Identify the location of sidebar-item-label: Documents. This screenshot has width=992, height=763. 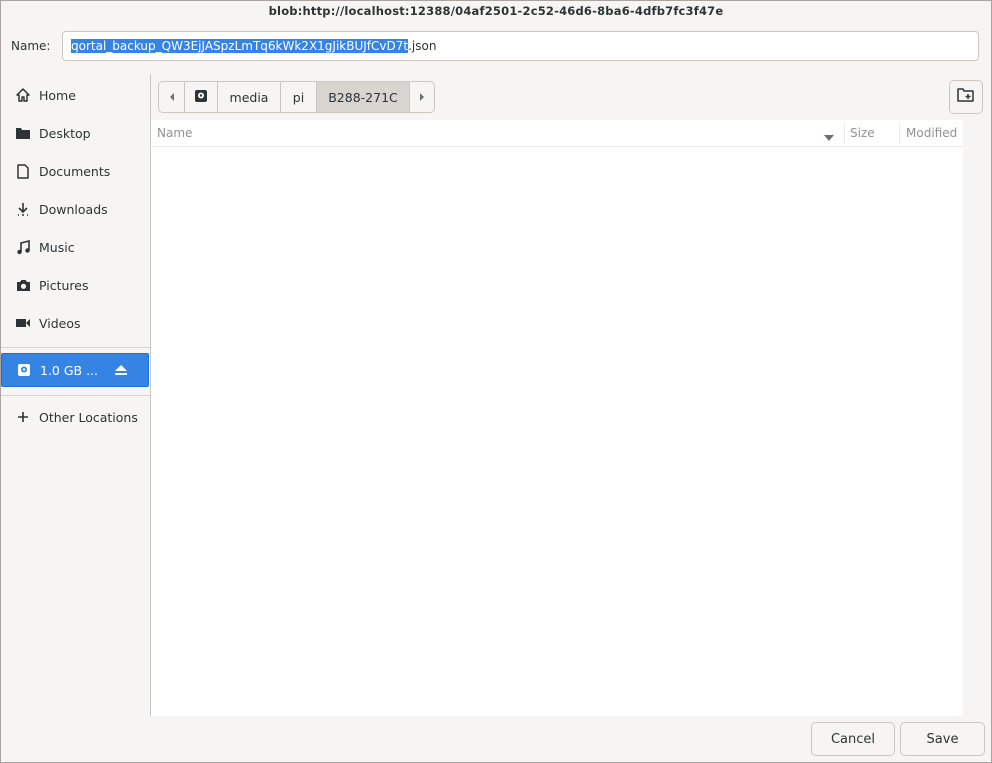
(75, 171).